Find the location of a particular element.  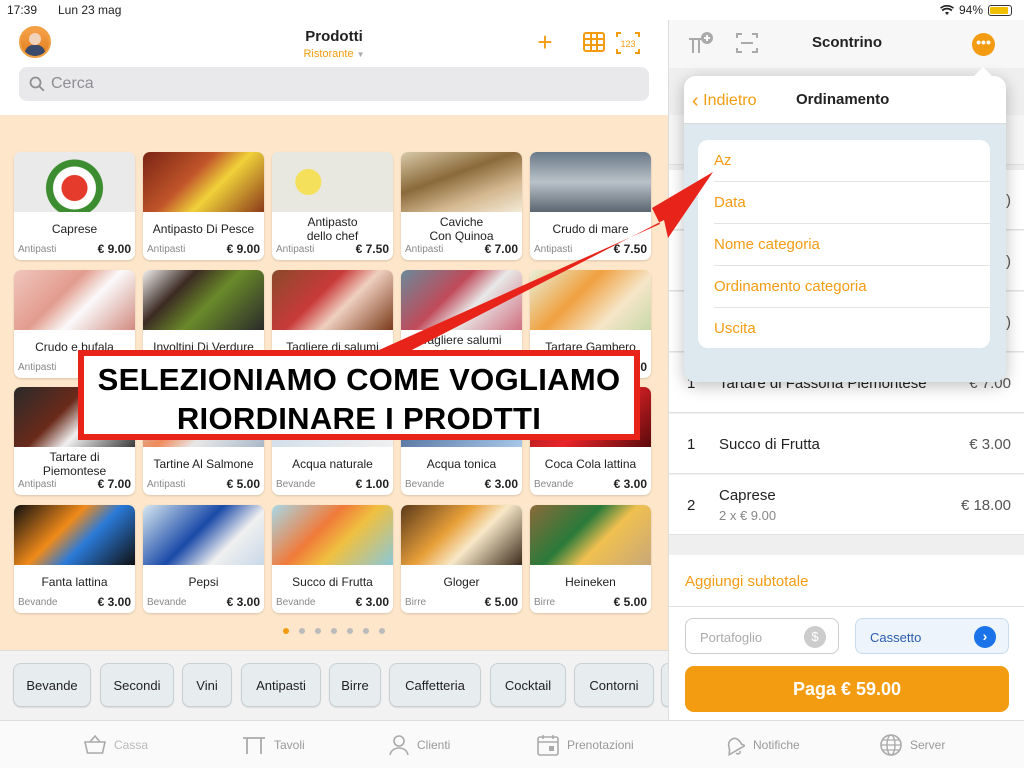

add-icon: + is located at coordinates (545, 42).